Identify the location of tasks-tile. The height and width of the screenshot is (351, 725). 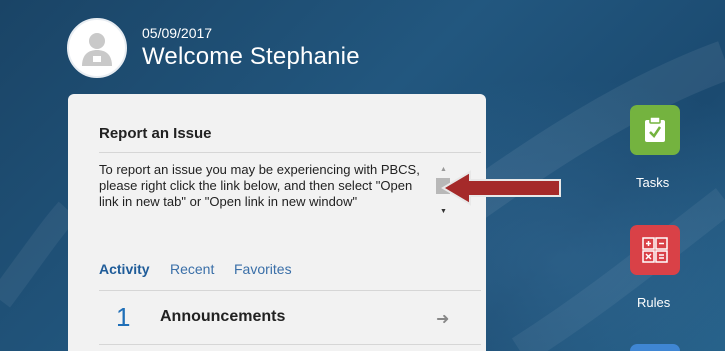
(655, 130).